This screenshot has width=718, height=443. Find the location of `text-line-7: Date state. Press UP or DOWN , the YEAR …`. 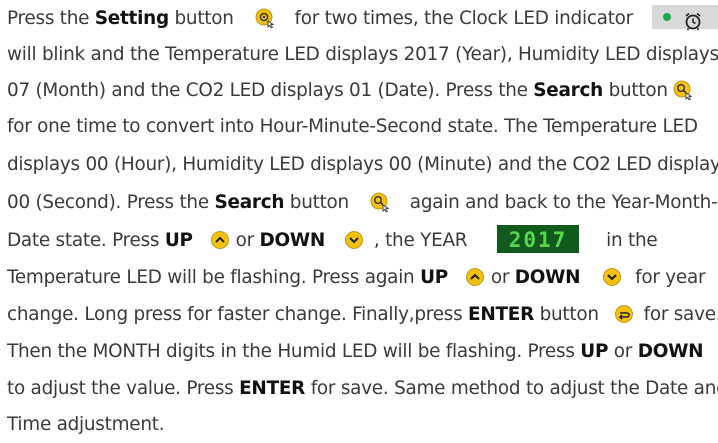

text-line-7: Date state. Press UP or DOWN , the YEAR … is located at coordinates (362, 240).